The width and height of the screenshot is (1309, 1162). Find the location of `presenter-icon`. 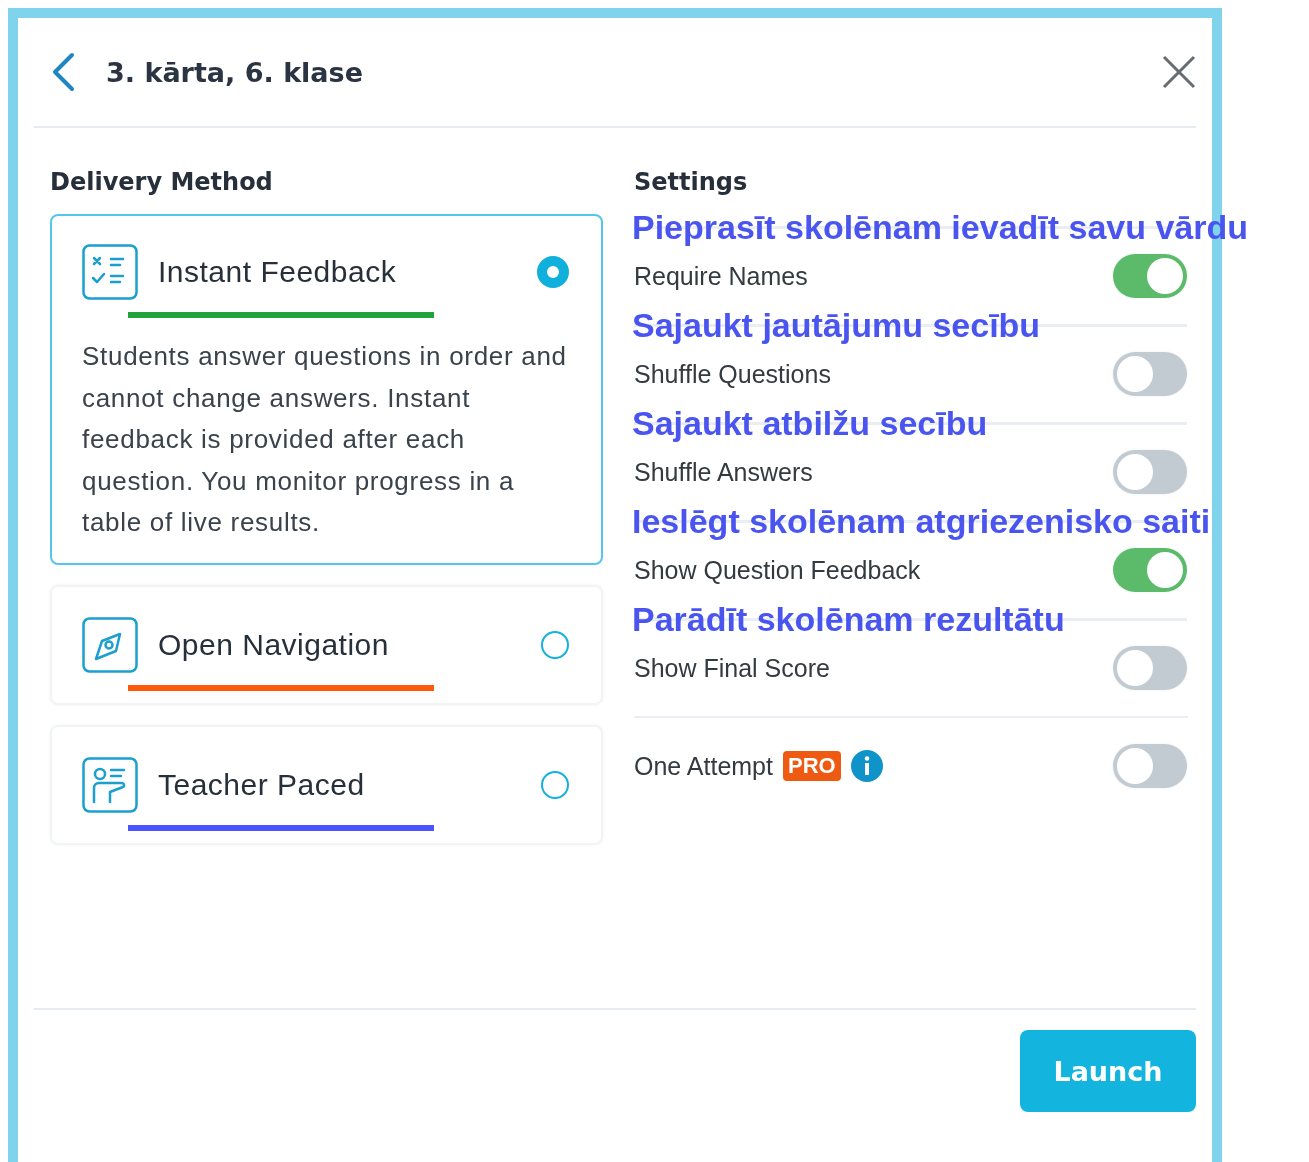

presenter-icon is located at coordinates (110, 785).